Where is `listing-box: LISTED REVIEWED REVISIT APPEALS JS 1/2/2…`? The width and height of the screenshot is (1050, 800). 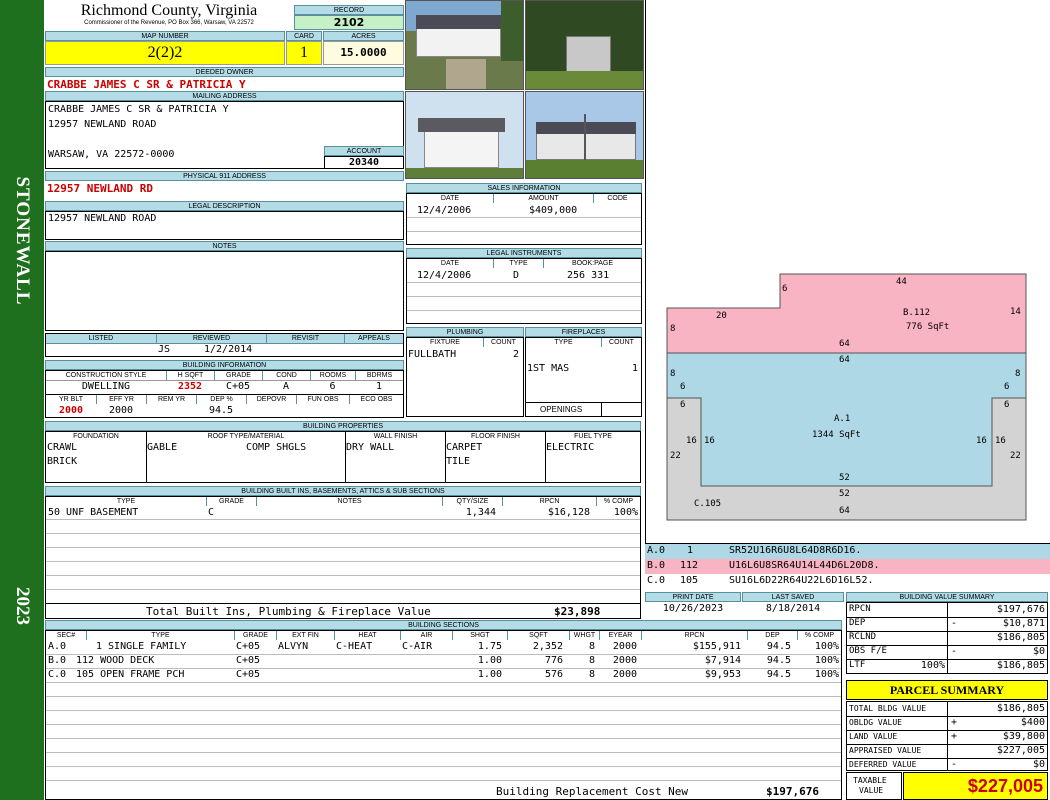 listing-box: LISTED REVIEWED REVISIT APPEALS JS 1/2/2… is located at coordinates (224, 345).